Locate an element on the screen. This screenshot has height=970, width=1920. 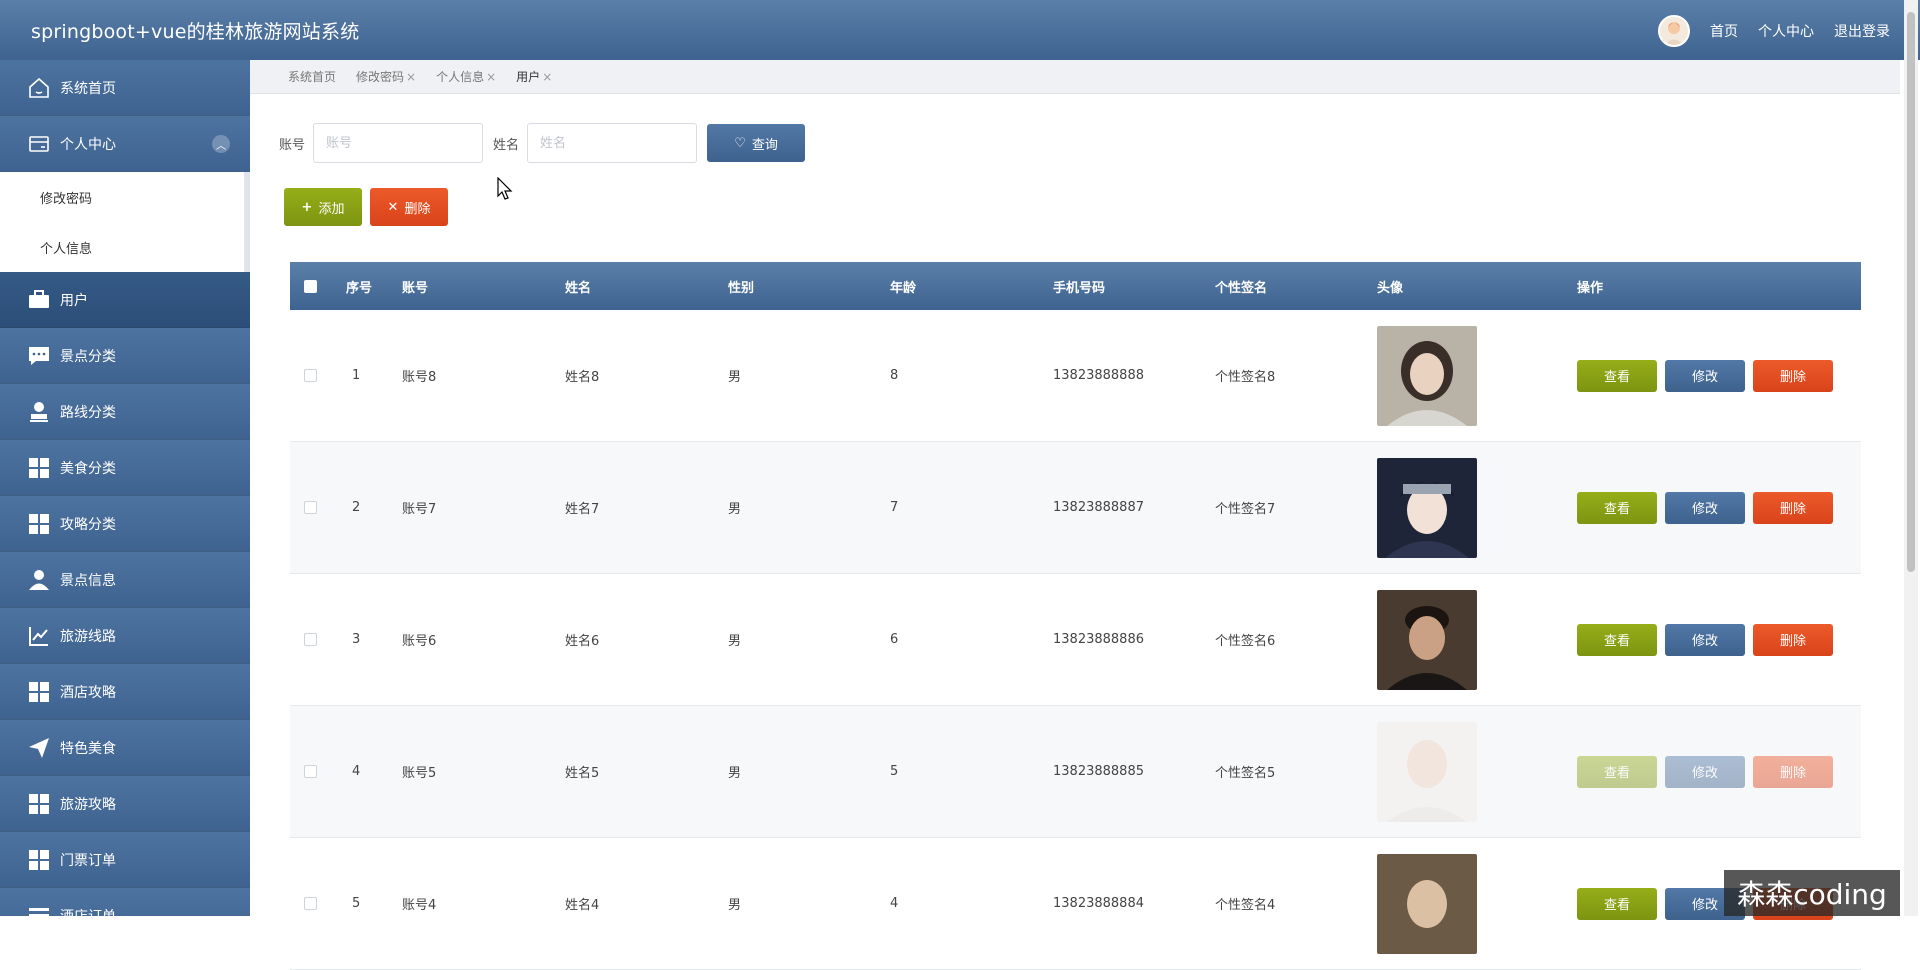
cell-signature: 个性签名5 is located at coordinates (1296, 771).